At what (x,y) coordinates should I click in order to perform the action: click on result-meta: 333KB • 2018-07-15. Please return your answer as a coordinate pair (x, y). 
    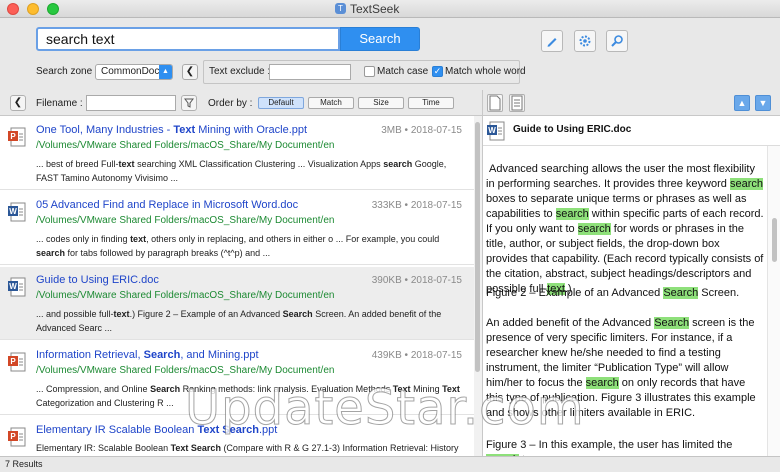
    Looking at the image, I should click on (417, 205).